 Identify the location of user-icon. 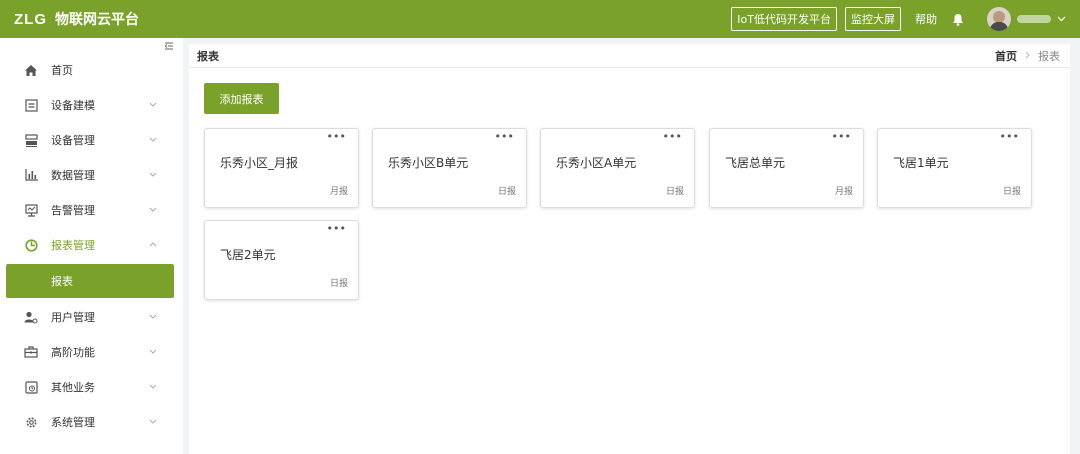
(31, 317).